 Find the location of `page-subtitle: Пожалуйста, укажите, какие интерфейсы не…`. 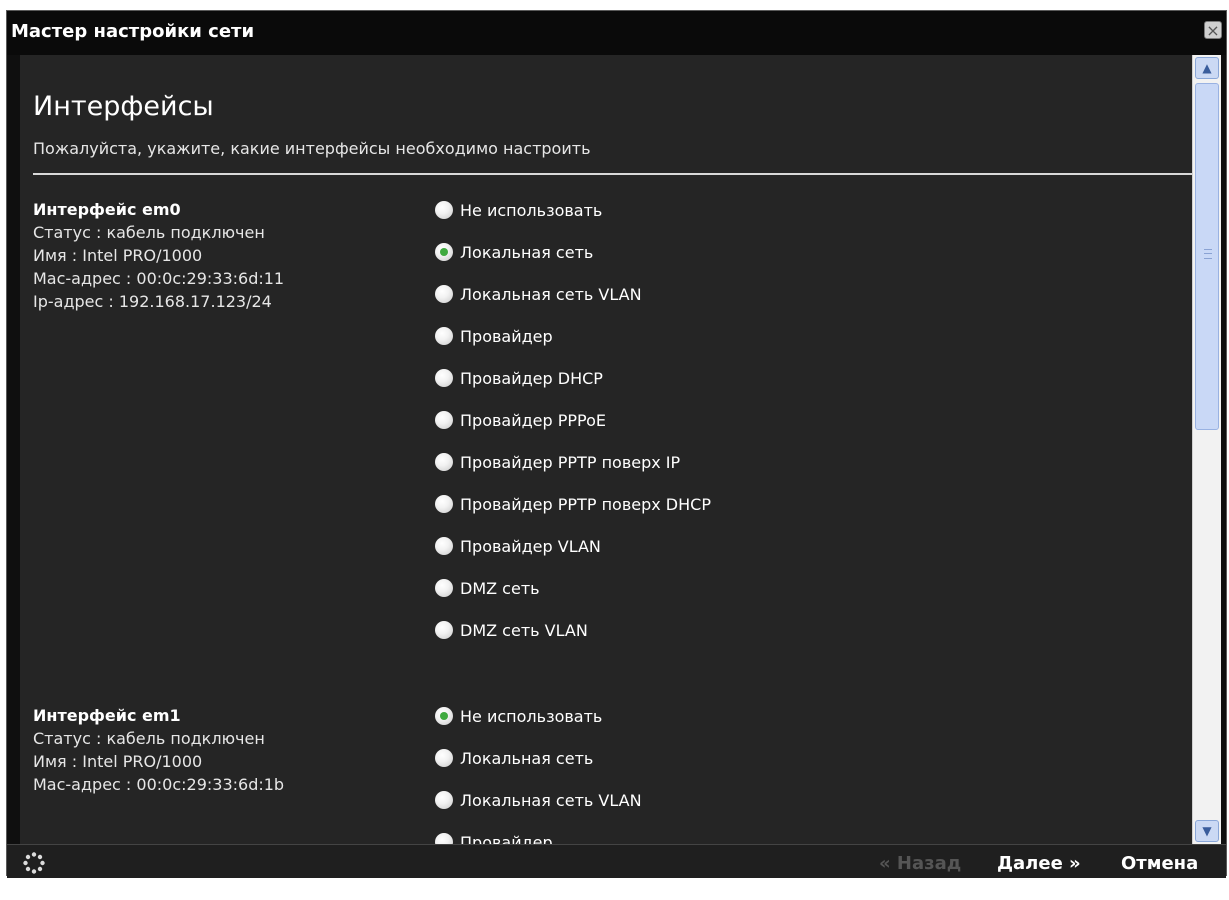

page-subtitle: Пожалуйста, укажите, какие интерфейсы не… is located at coordinates (312, 148).